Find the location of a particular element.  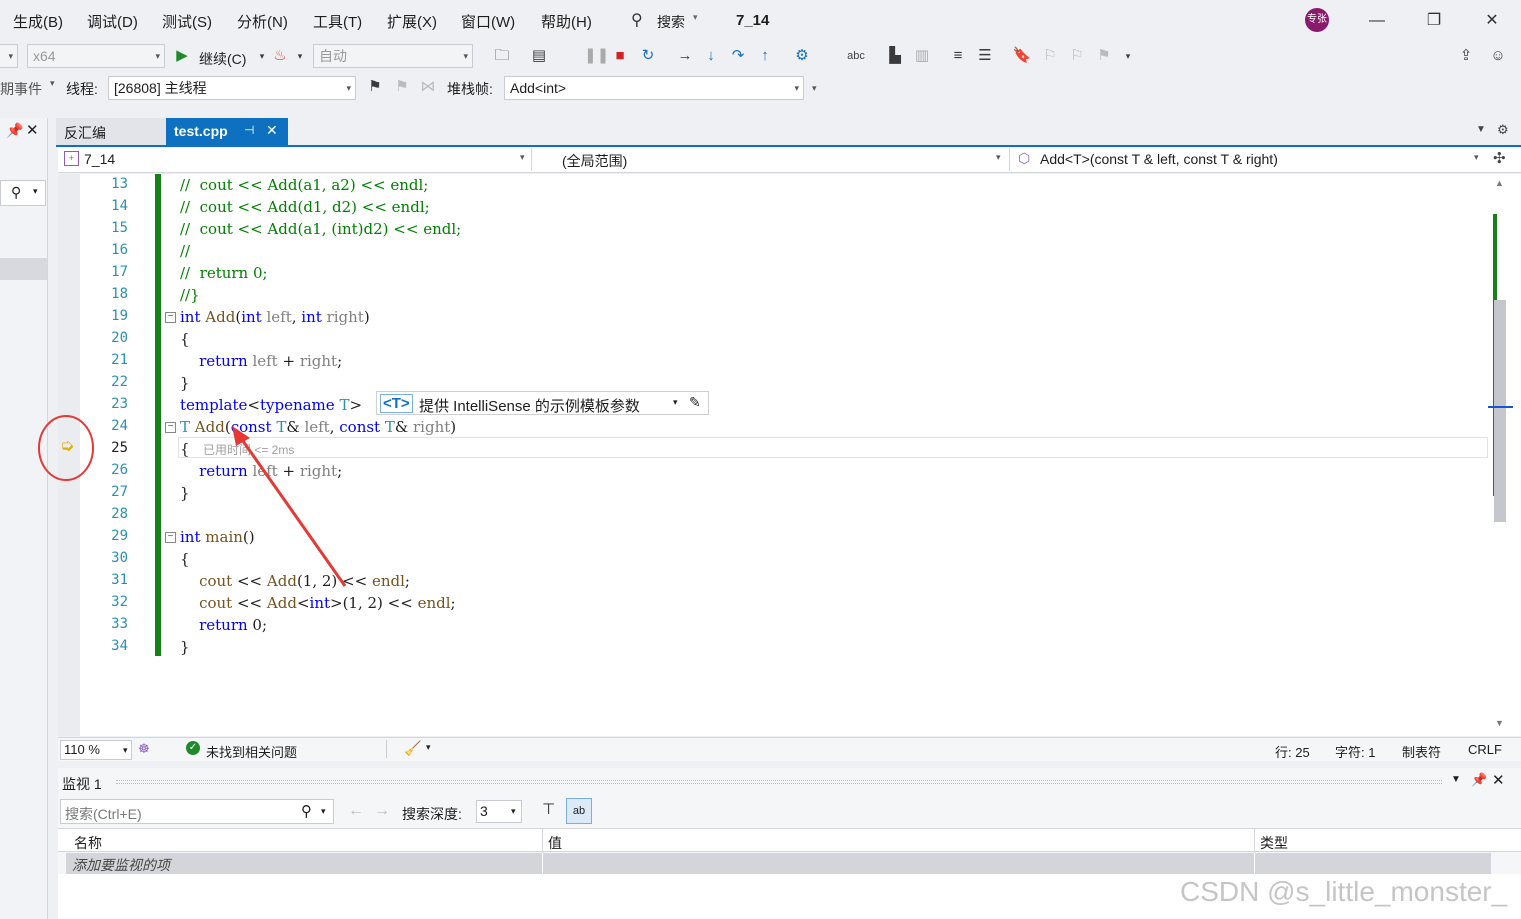

scroll-thumb is located at coordinates (1500, 411).